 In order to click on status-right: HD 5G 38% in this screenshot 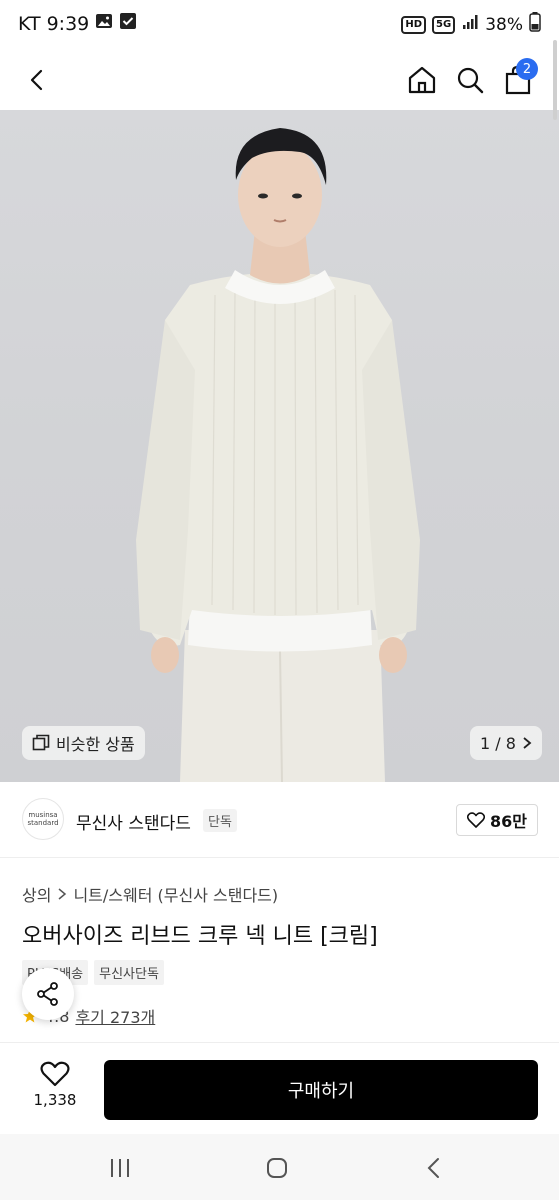, I will do `click(471, 24)`.